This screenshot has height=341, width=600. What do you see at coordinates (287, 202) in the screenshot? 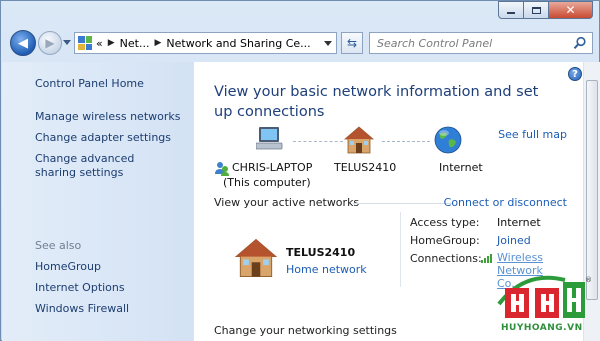
I see `active-networks-heading: View your active networks` at bounding box center [287, 202].